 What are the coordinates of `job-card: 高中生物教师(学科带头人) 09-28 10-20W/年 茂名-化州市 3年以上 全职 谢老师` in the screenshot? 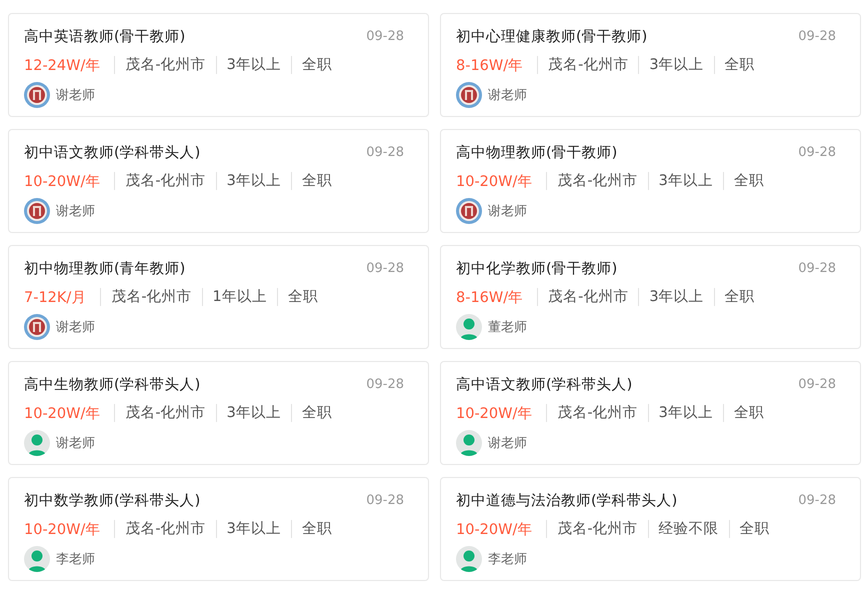 It's located at (218, 413).